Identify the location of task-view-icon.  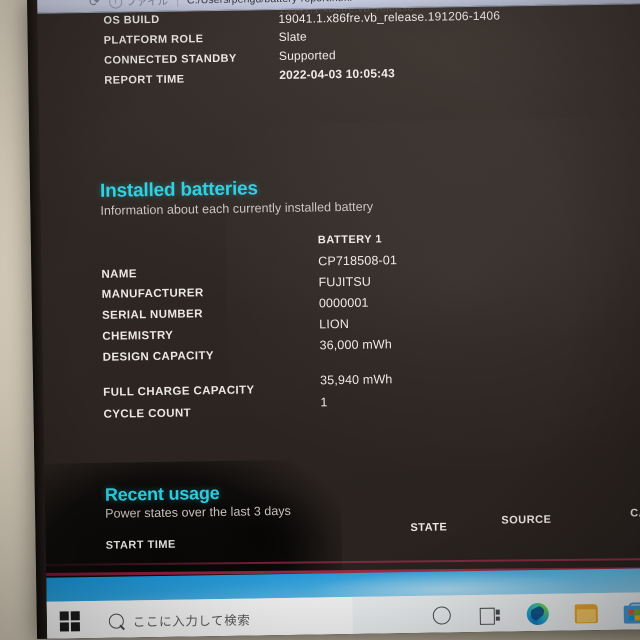
(489, 616).